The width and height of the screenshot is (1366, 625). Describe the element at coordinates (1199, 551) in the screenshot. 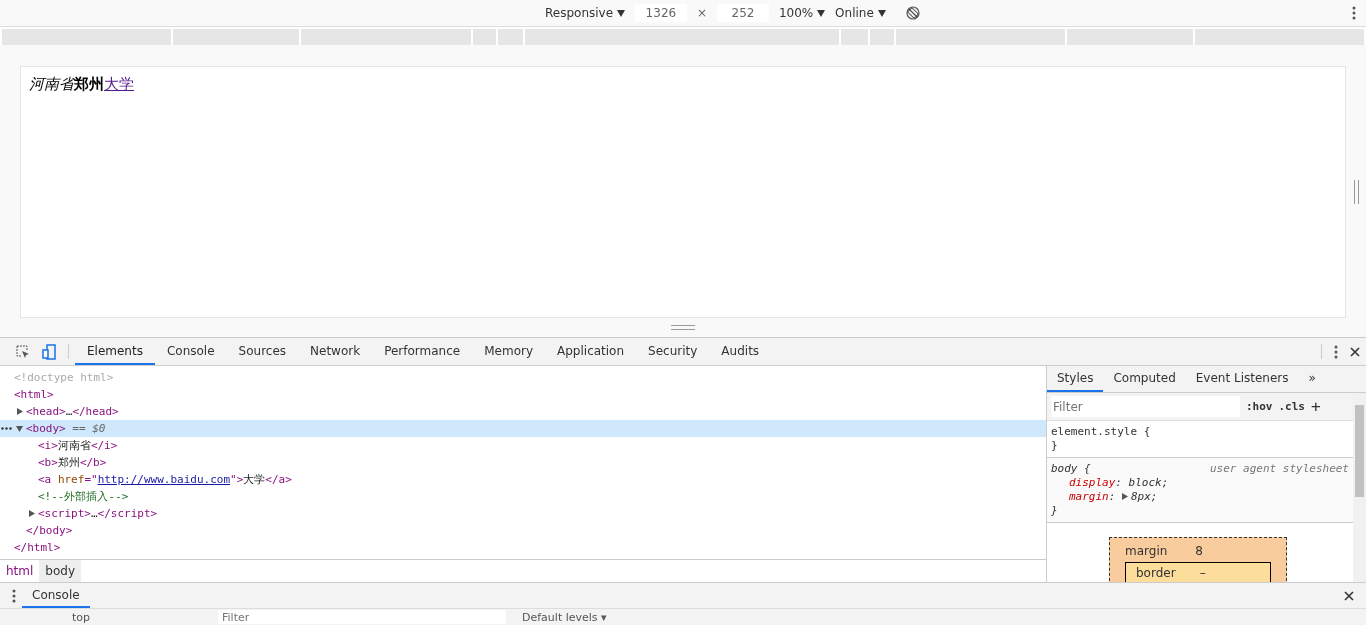

I see `margin-value: 8` at that location.